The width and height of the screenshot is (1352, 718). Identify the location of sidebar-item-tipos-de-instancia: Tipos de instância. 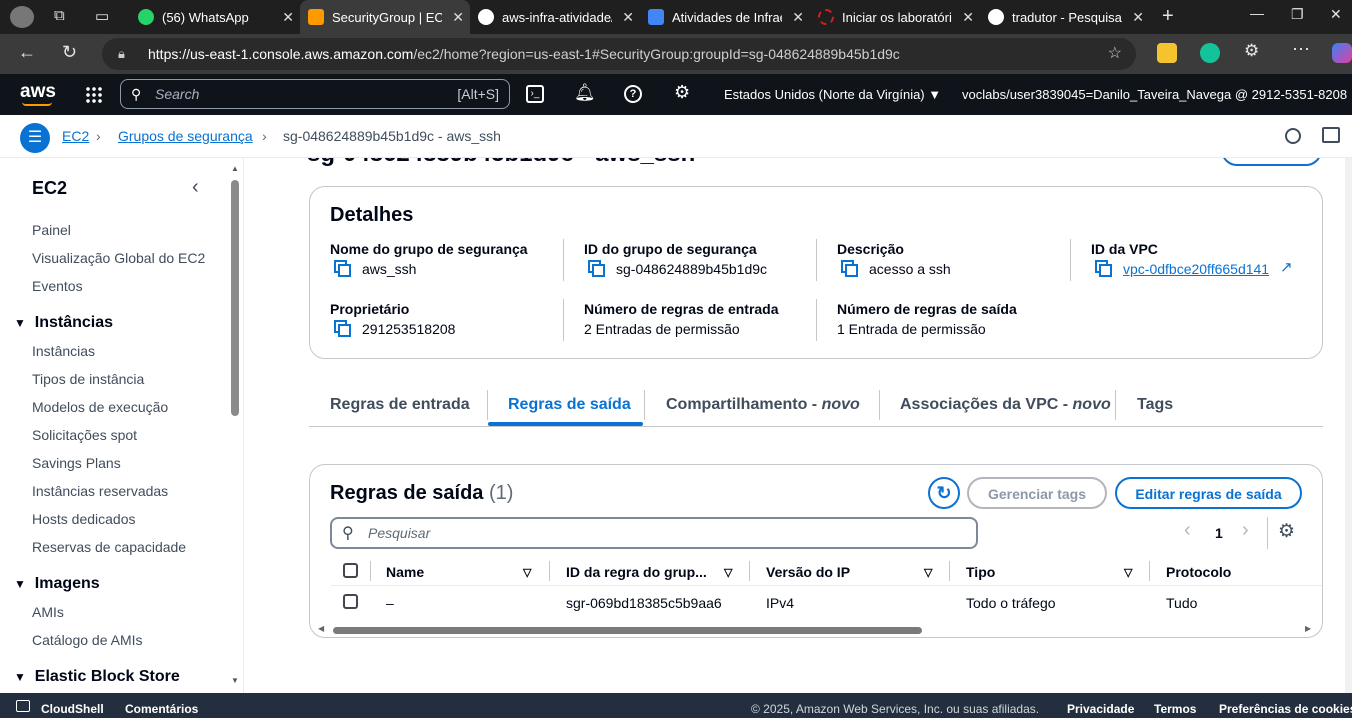
(88, 379).